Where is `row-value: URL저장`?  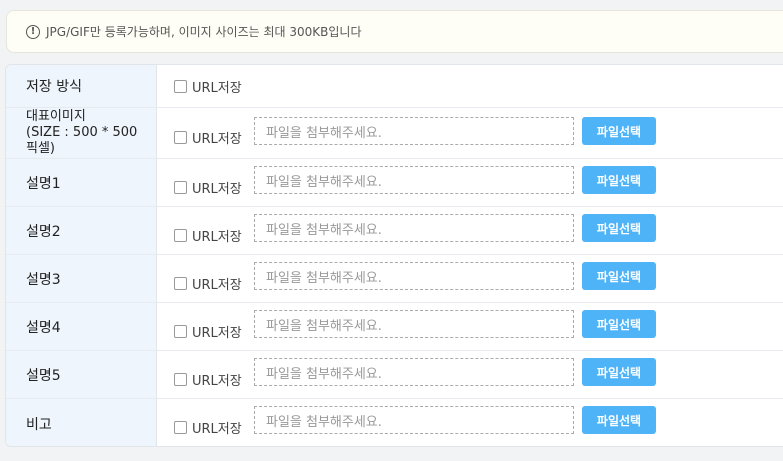 row-value: URL저장 is located at coordinates (470, 86).